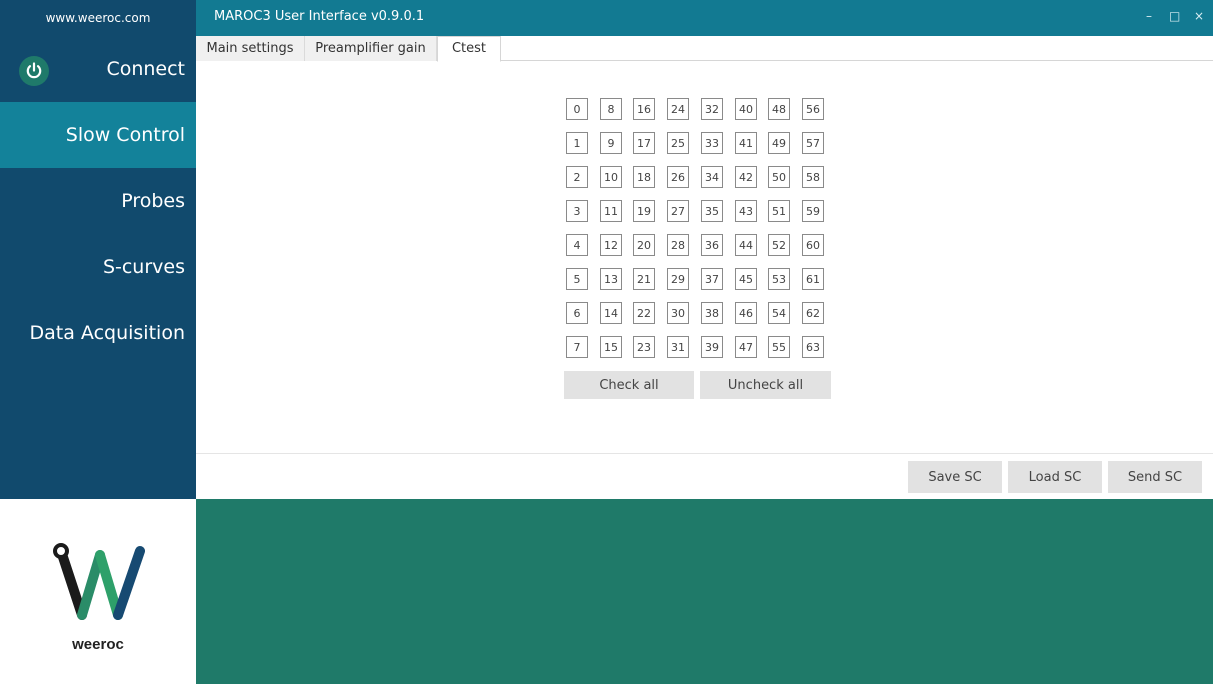 The height and width of the screenshot is (684, 1213). I want to click on channel-checkbox: 5, so click(577, 279).